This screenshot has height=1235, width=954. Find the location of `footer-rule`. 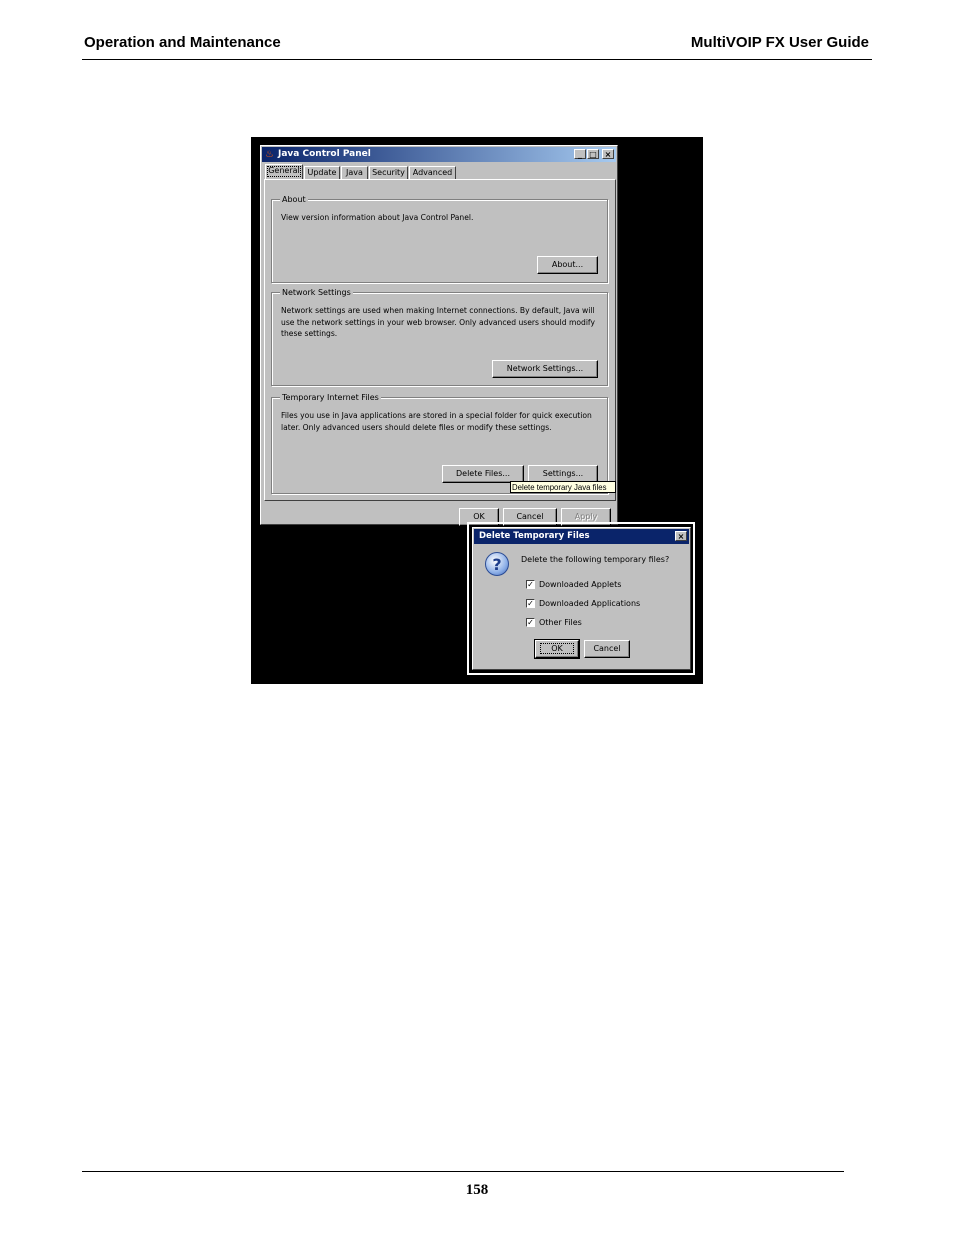

footer-rule is located at coordinates (463, 1171).